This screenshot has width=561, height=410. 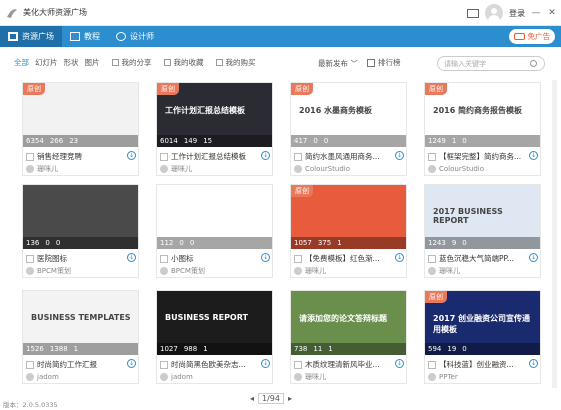 What do you see at coordinates (536, 13) in the screenshot?
I see `minimize-icon: —` at bounding box center [536, 13].